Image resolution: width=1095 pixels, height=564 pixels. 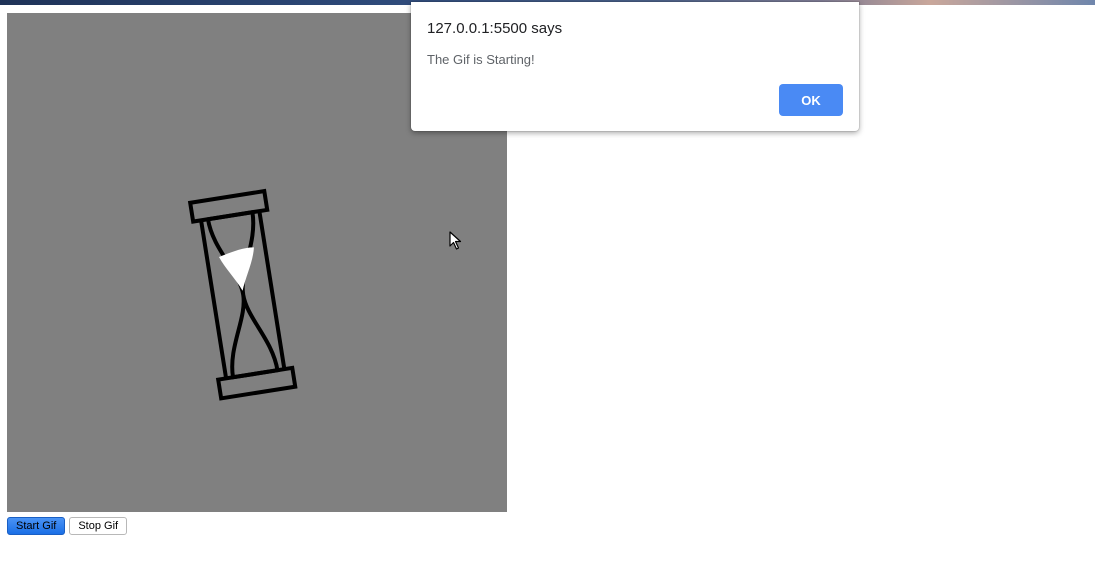 I want to click on alert-title: 127.0.0.1:5500 says, so click(x=495, y=28).